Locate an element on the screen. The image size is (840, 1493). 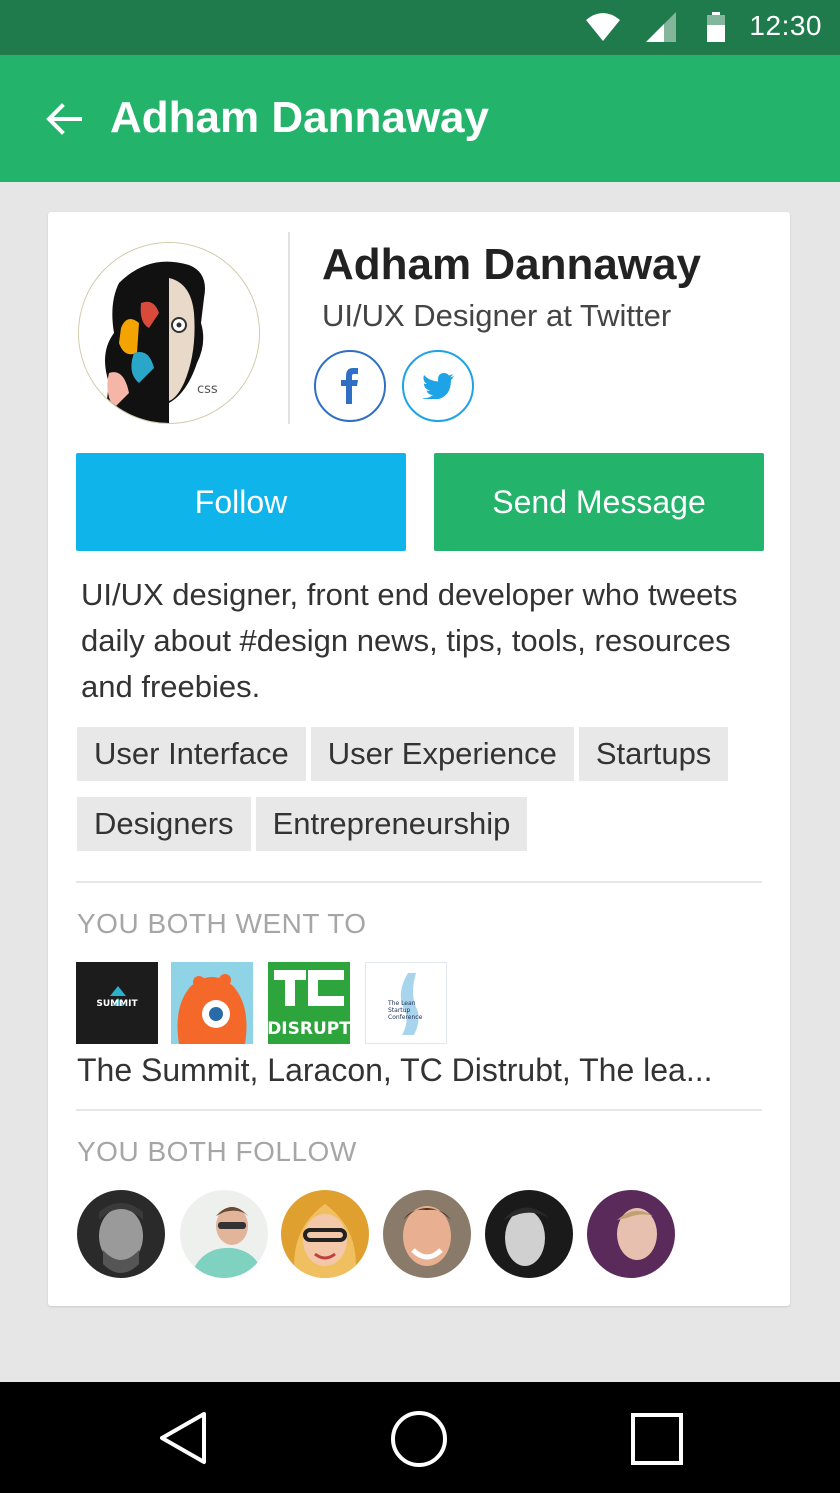
summit-logo: SUMMIT is located at coordinates (117, 1003).